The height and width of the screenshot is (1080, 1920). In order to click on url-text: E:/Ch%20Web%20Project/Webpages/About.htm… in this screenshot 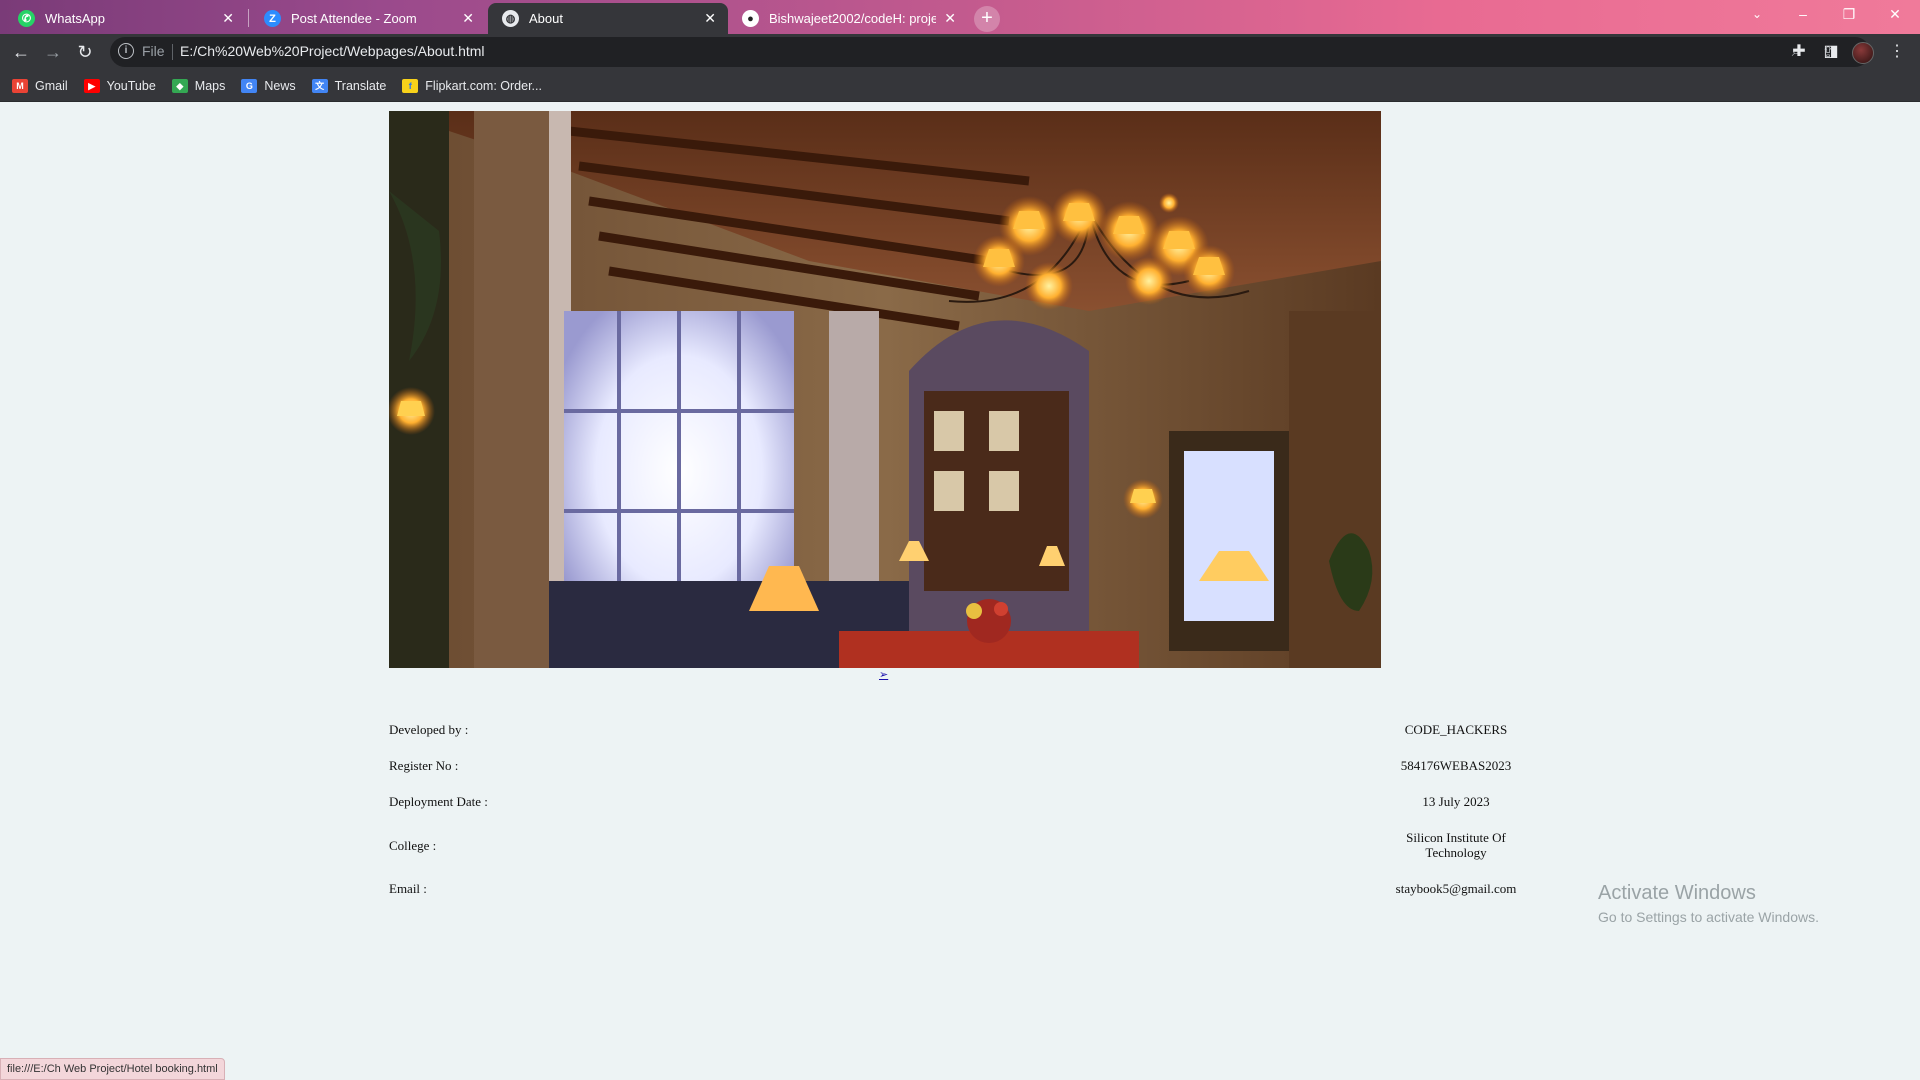, I will do `click(332, 51)`.